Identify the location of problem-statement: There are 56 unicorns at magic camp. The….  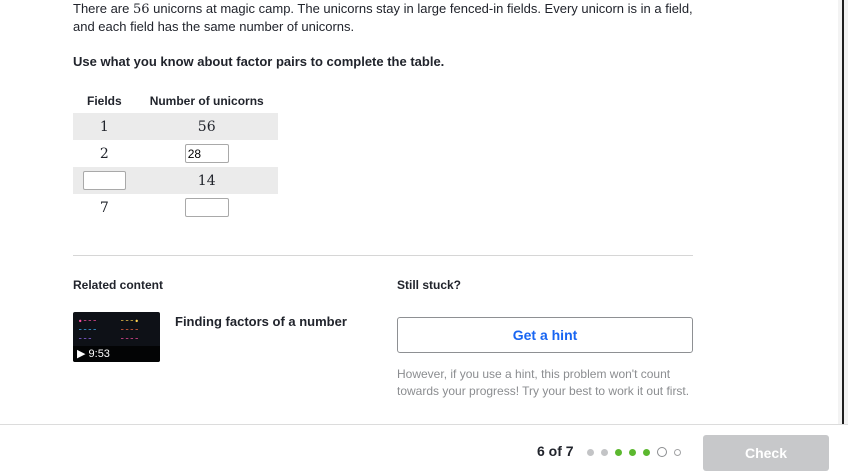
(383, 35).